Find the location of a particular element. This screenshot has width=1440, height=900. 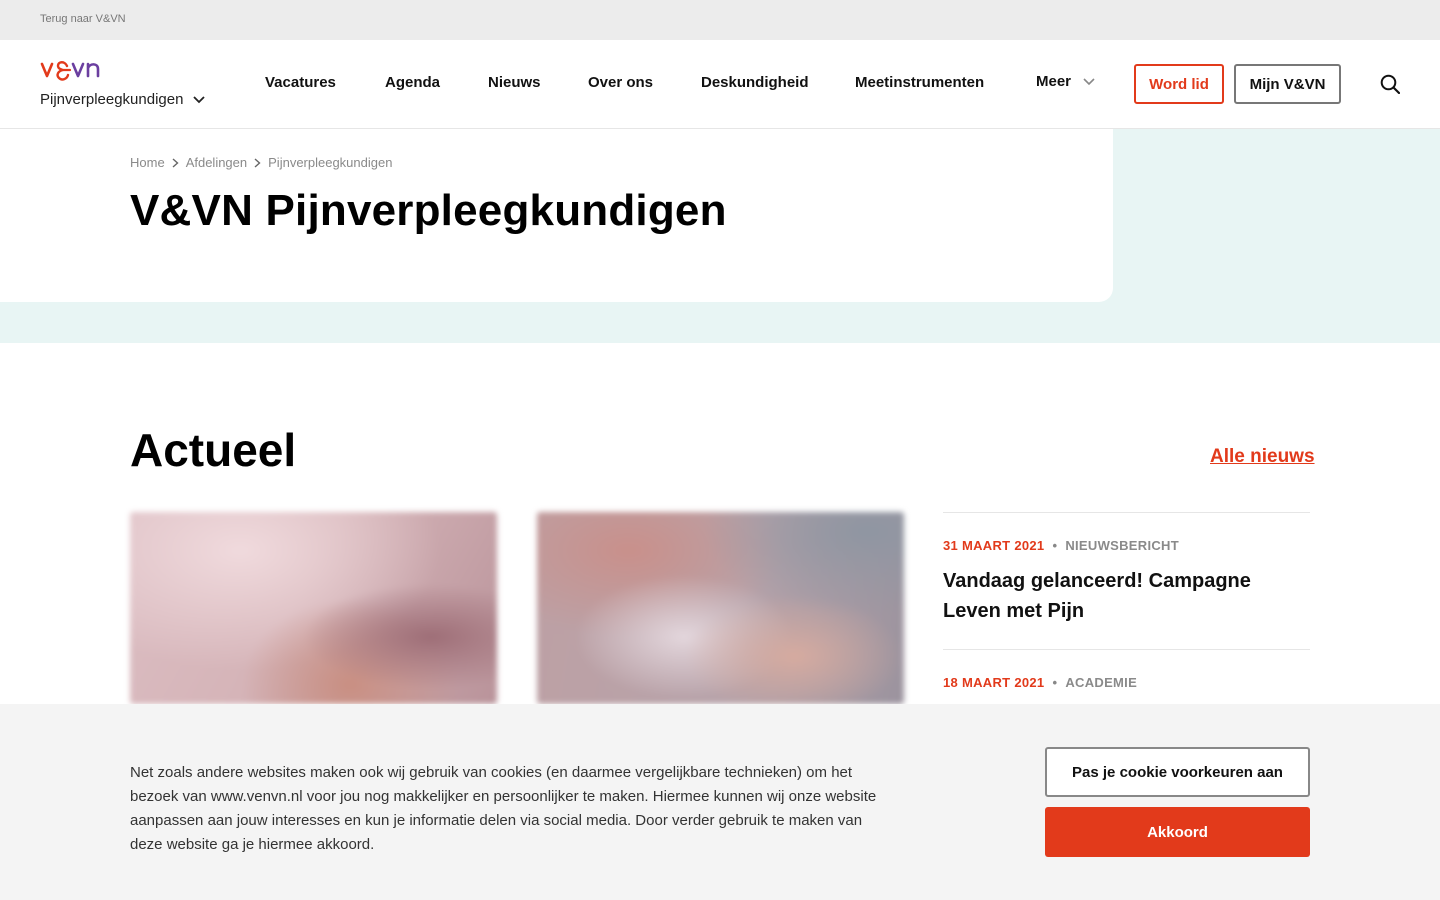

news-meta: 31 MAART 2021 • NIEUWSBERICHT is located at coordinates (1061, 545).